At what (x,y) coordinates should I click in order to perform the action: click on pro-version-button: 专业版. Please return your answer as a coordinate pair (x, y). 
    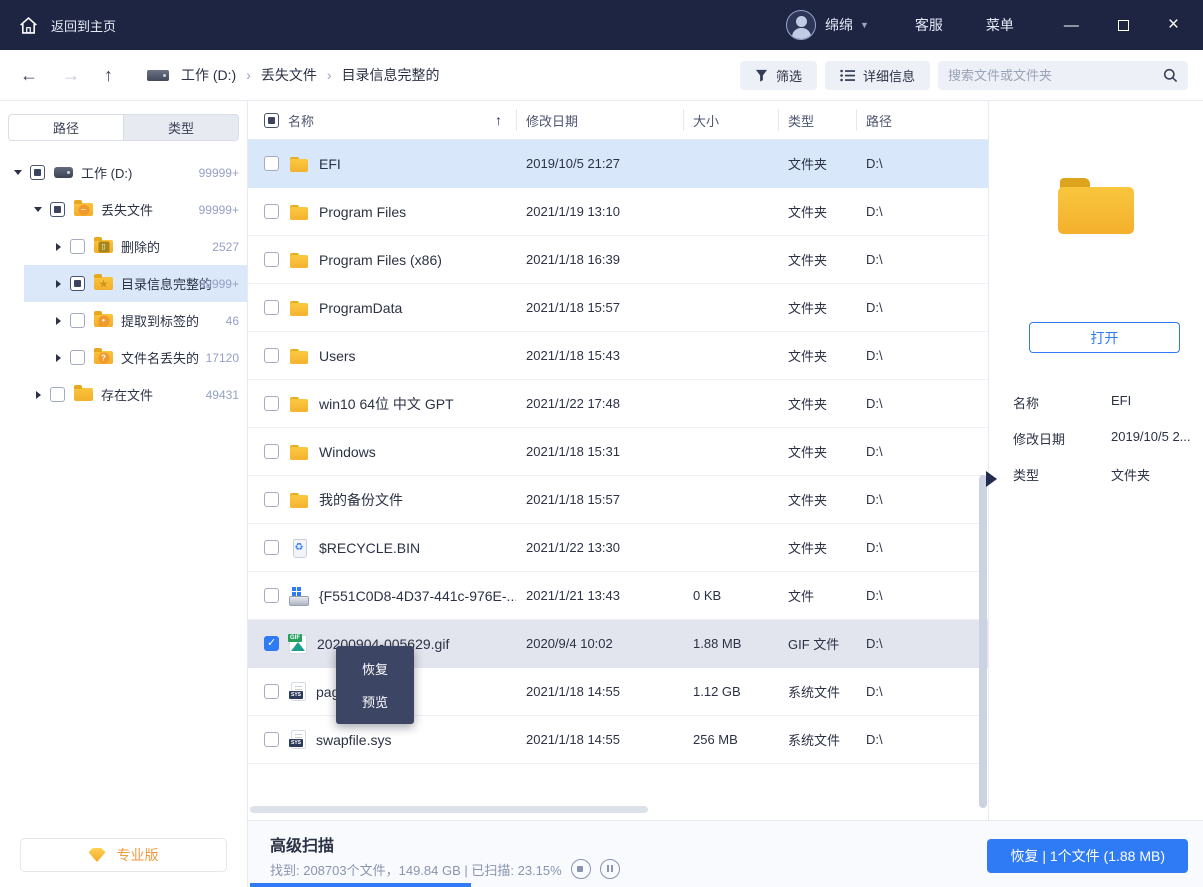
    Looking at the image, I should click on (123, 855).